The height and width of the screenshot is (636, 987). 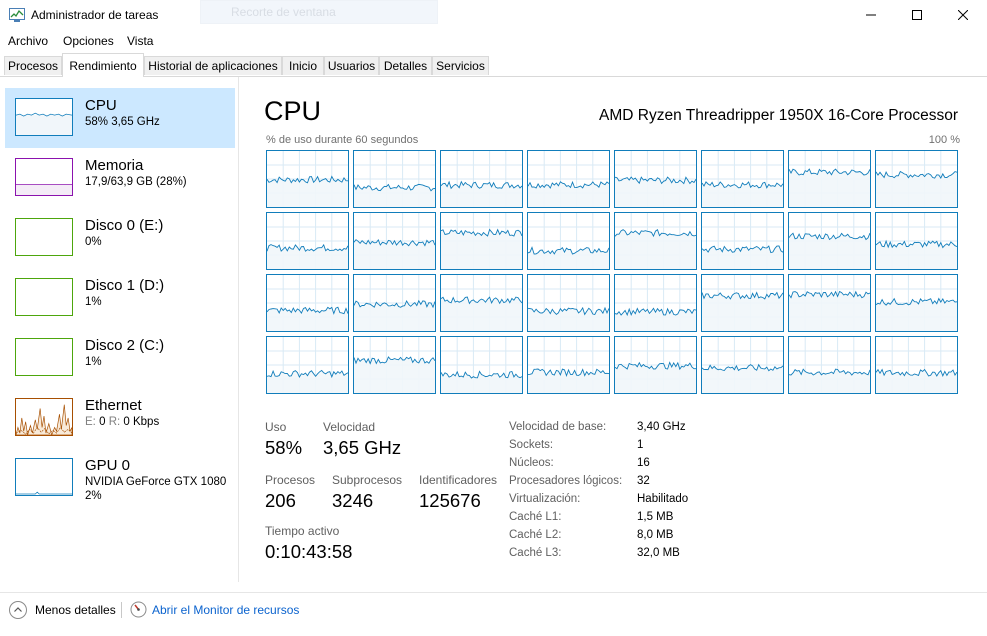 I want to click on menu-archivo: Archivo, so click(x=28, y=41).